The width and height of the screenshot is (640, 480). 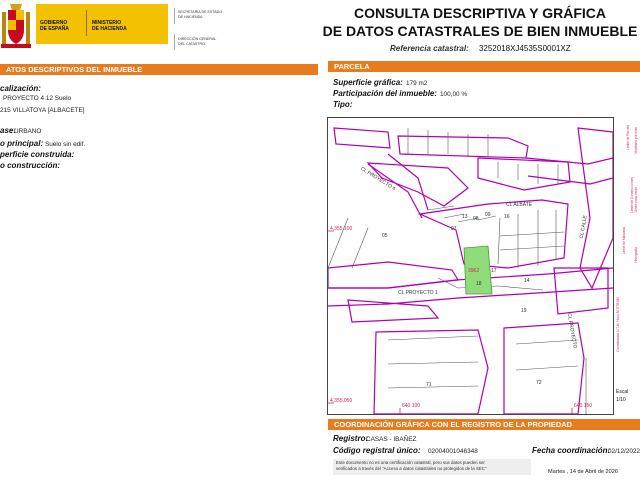 I want to click on parcel-number-14: 14, so click(x=527, y=281).